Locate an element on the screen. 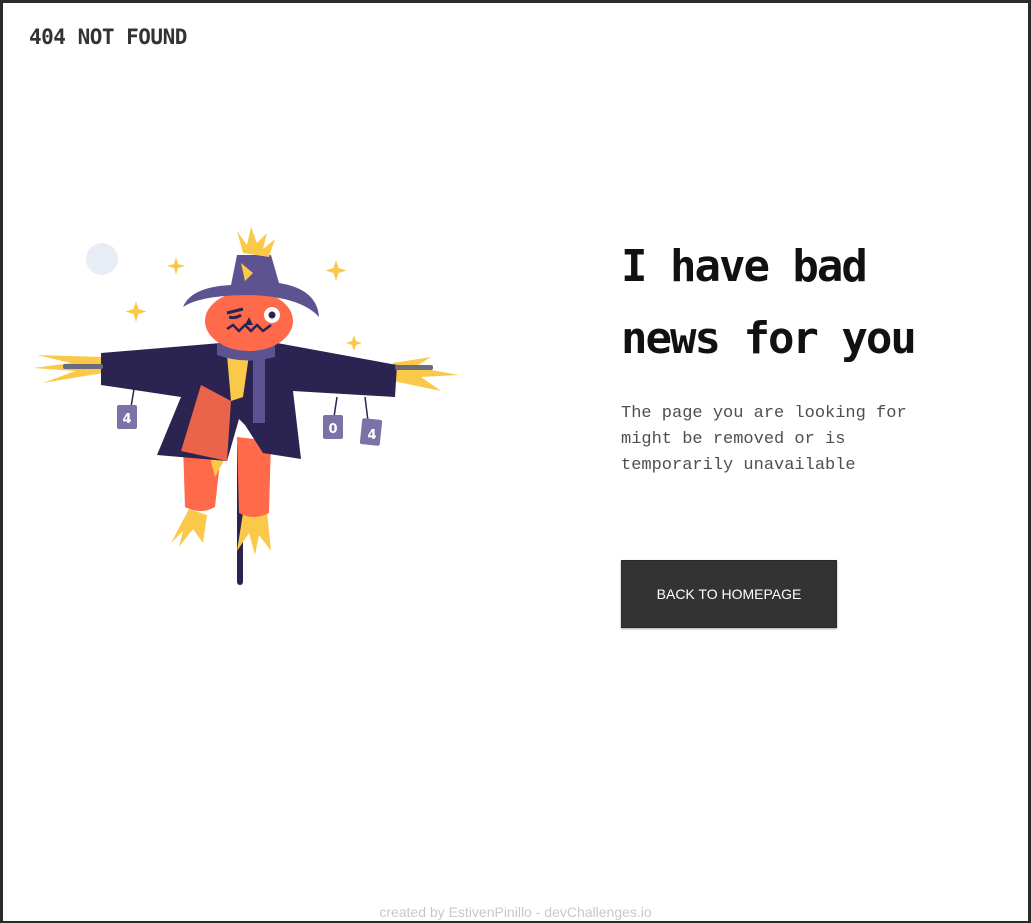 The height and width of the screenshot is (923, 1031). headline-line-2: news for you is located at coordinates (769, 338).